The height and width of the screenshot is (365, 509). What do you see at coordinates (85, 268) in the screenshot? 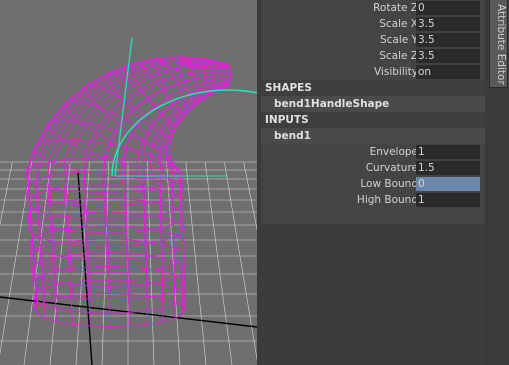
I see `axis-line` at bounding box center [85, 268].